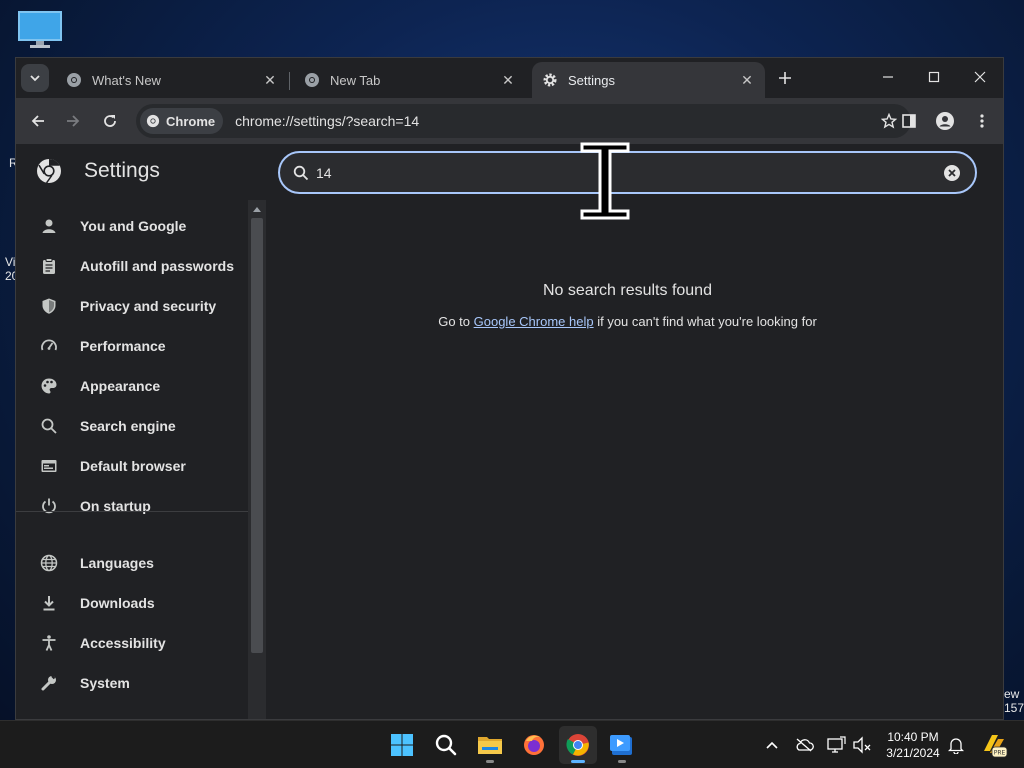 This screenshot has height=768, width=1024. Describe the element at coordinates (257, 435) in the screenshot. I see `scroll-thumb` at that location.